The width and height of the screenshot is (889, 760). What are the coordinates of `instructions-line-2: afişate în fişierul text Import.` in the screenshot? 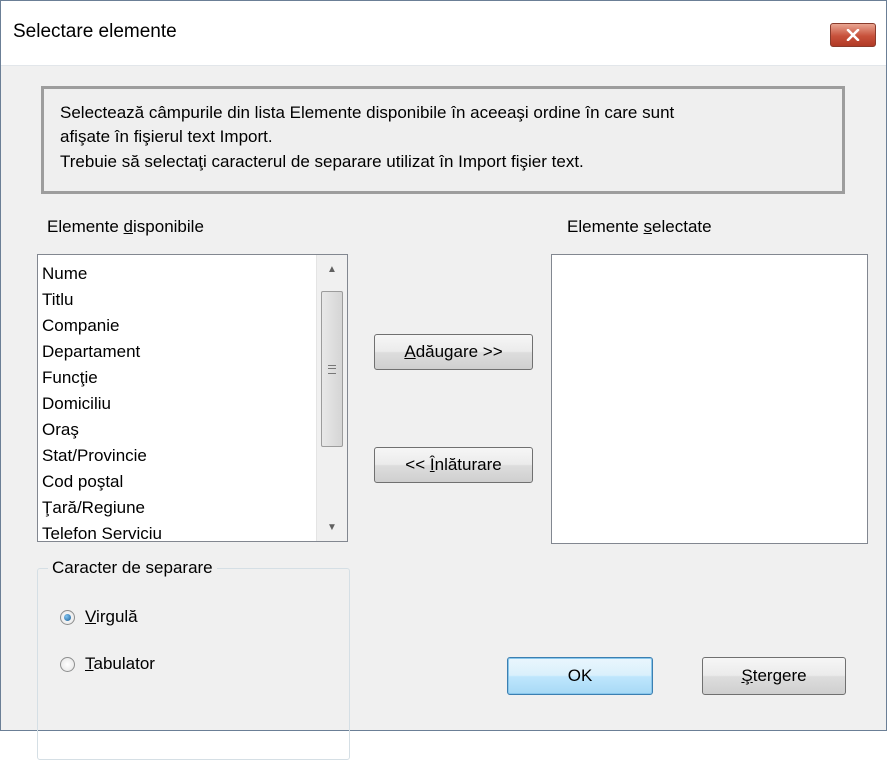 It's located at (166, 136).